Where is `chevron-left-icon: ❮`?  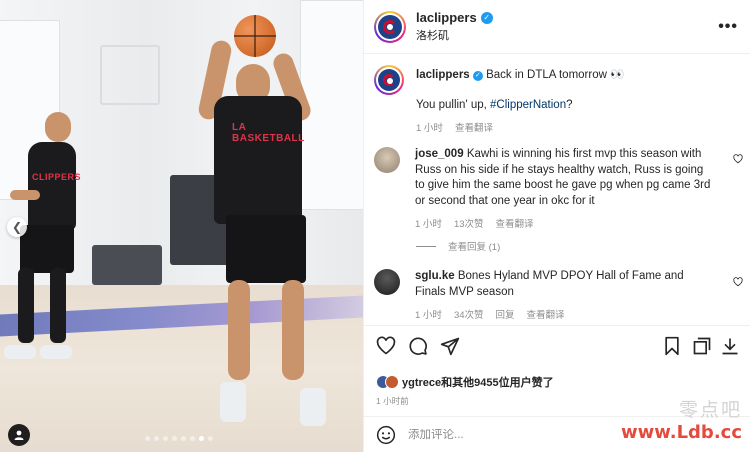 chevron-left-icon: ❮ is located at coordinates (17, 227).